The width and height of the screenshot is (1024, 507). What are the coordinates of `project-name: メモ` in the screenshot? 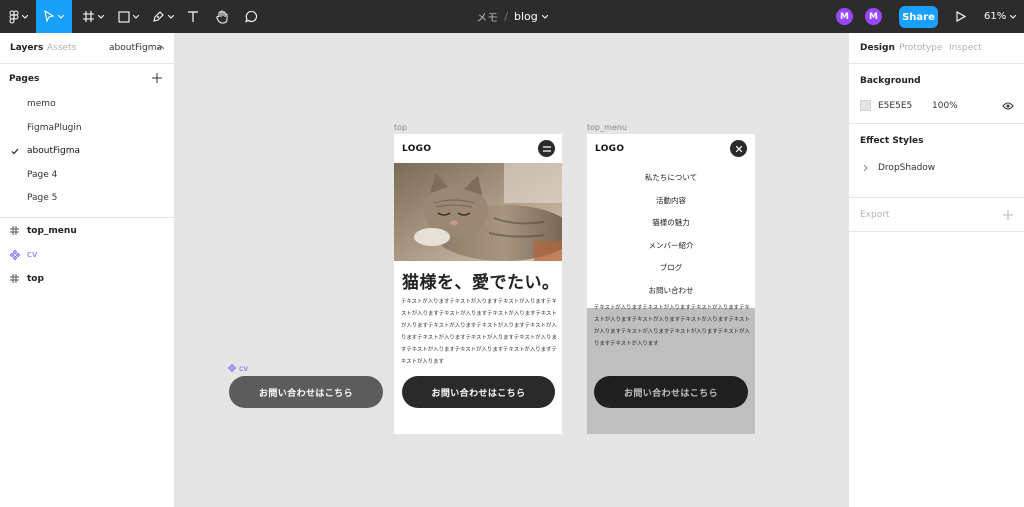 It's located at (487, 17).